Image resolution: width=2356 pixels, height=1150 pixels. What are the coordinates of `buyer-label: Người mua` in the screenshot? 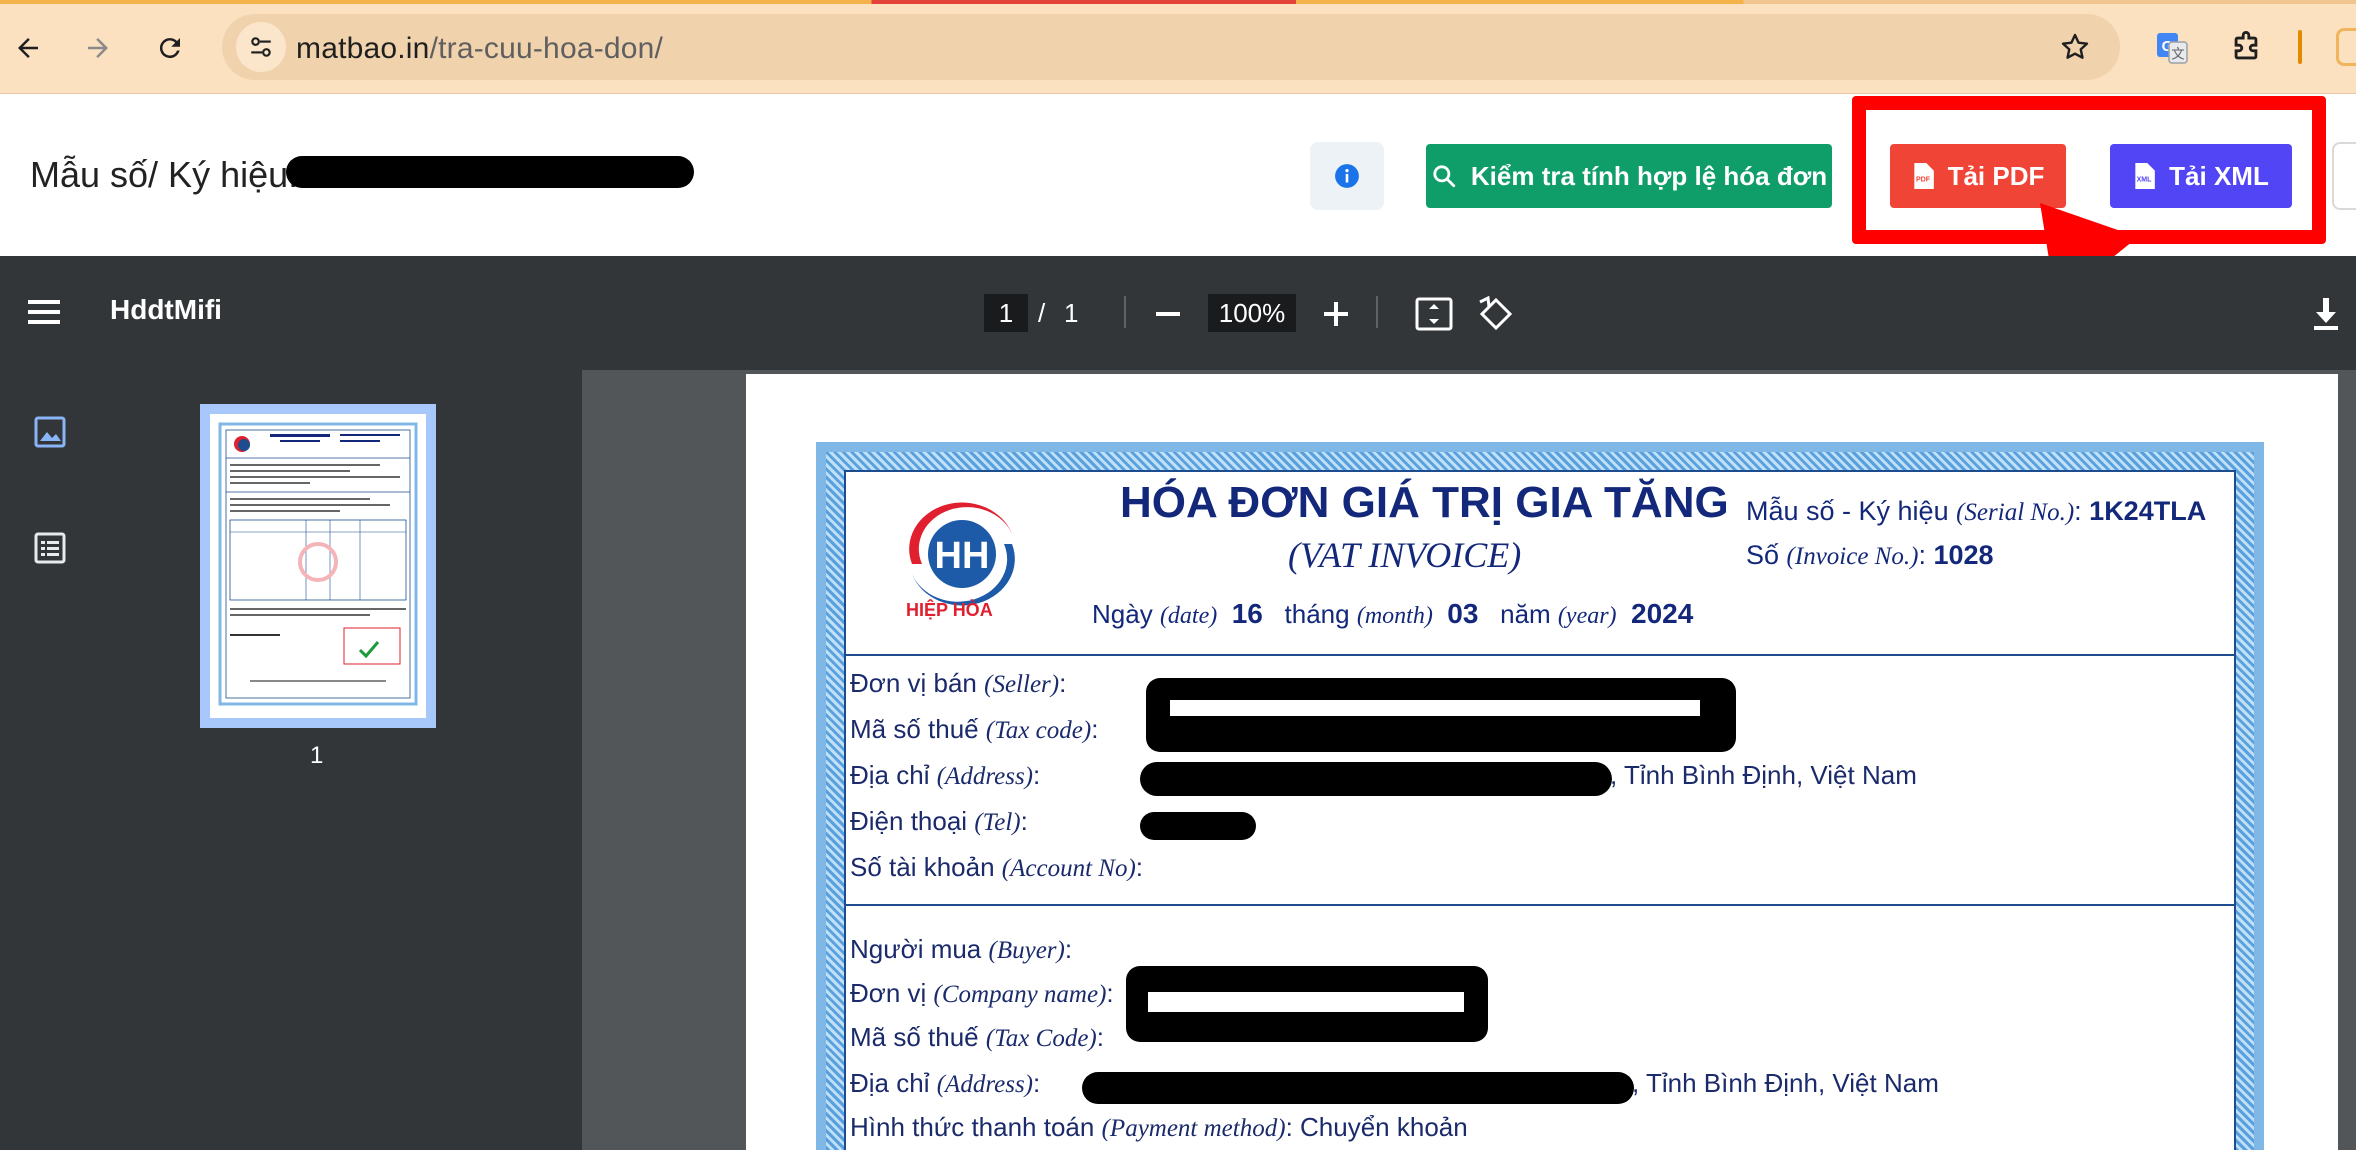 It's located at (916, 949).